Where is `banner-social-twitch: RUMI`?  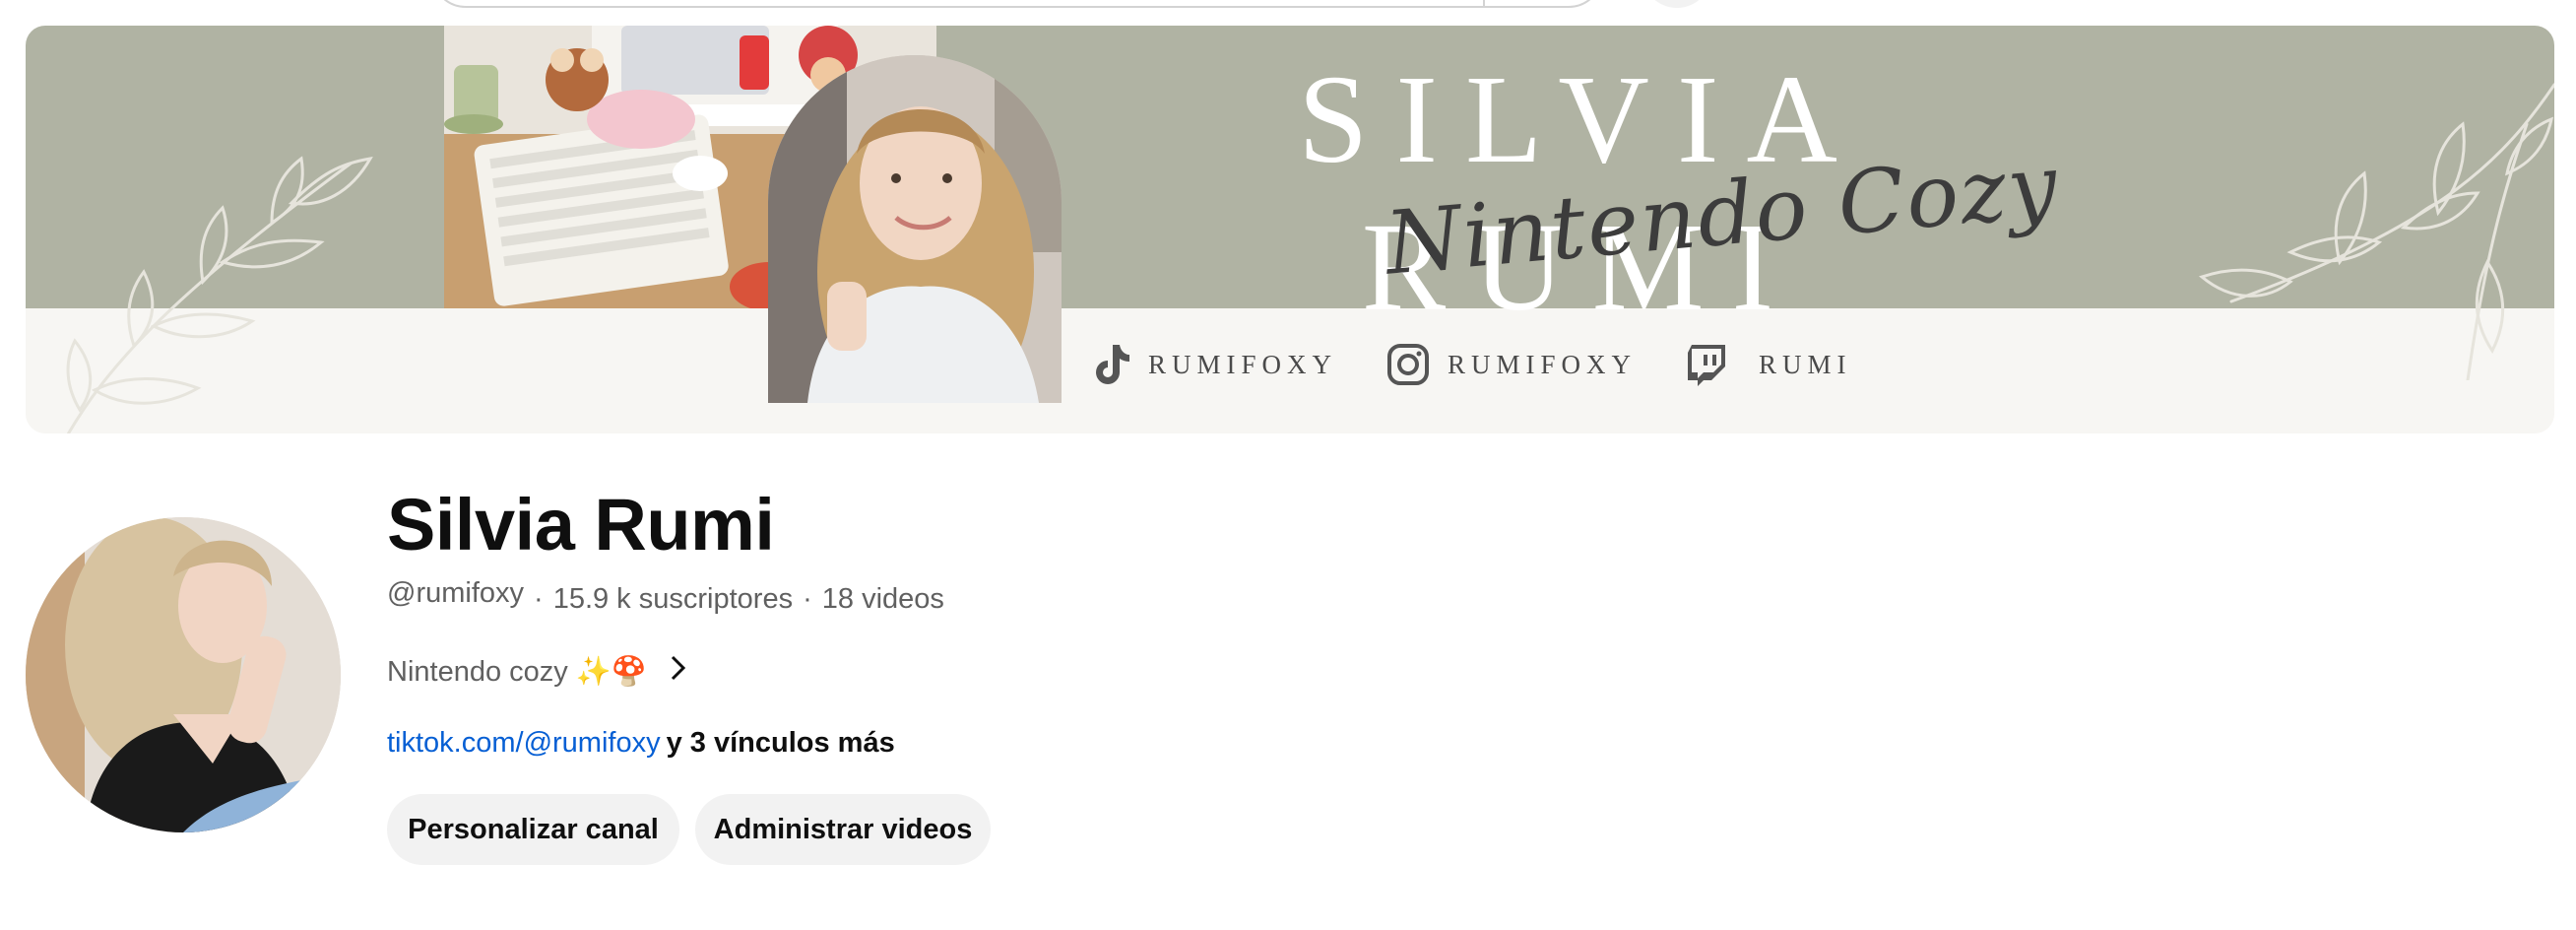
banner-social-twitch: RUMI is located at coordinates (1769, 364).